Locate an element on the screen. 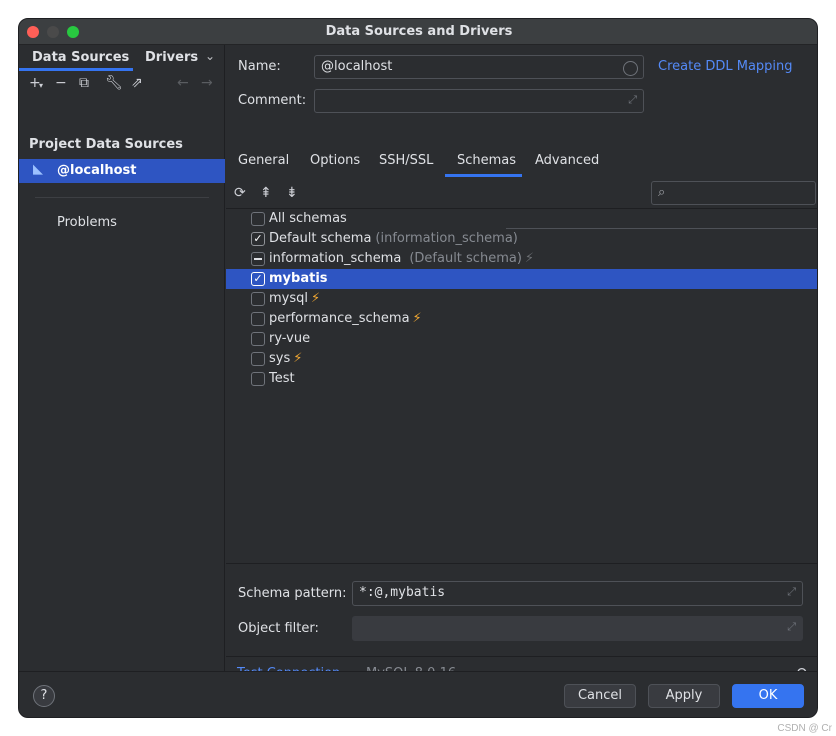 Image resolution: width=836 pixels, height=736 pixels. ok-button: OK is located at coordinates (768, 696).